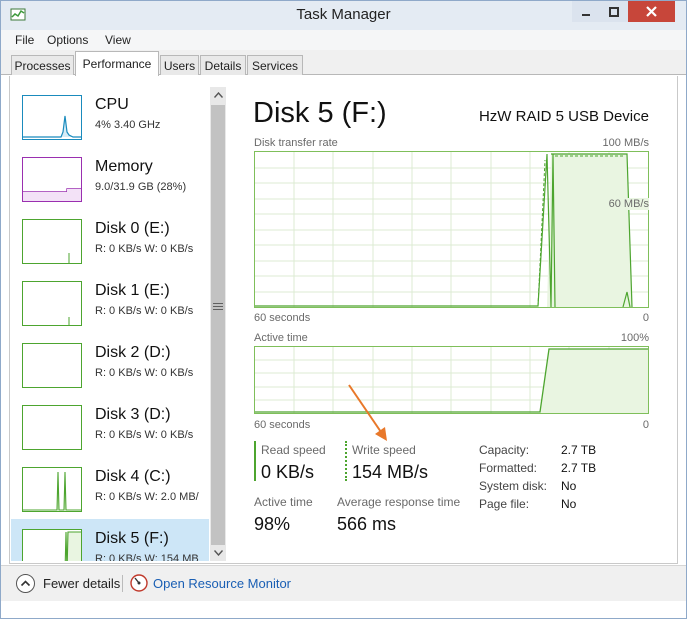  I want to click on menu-bar: File Options View, so click(343, 40).